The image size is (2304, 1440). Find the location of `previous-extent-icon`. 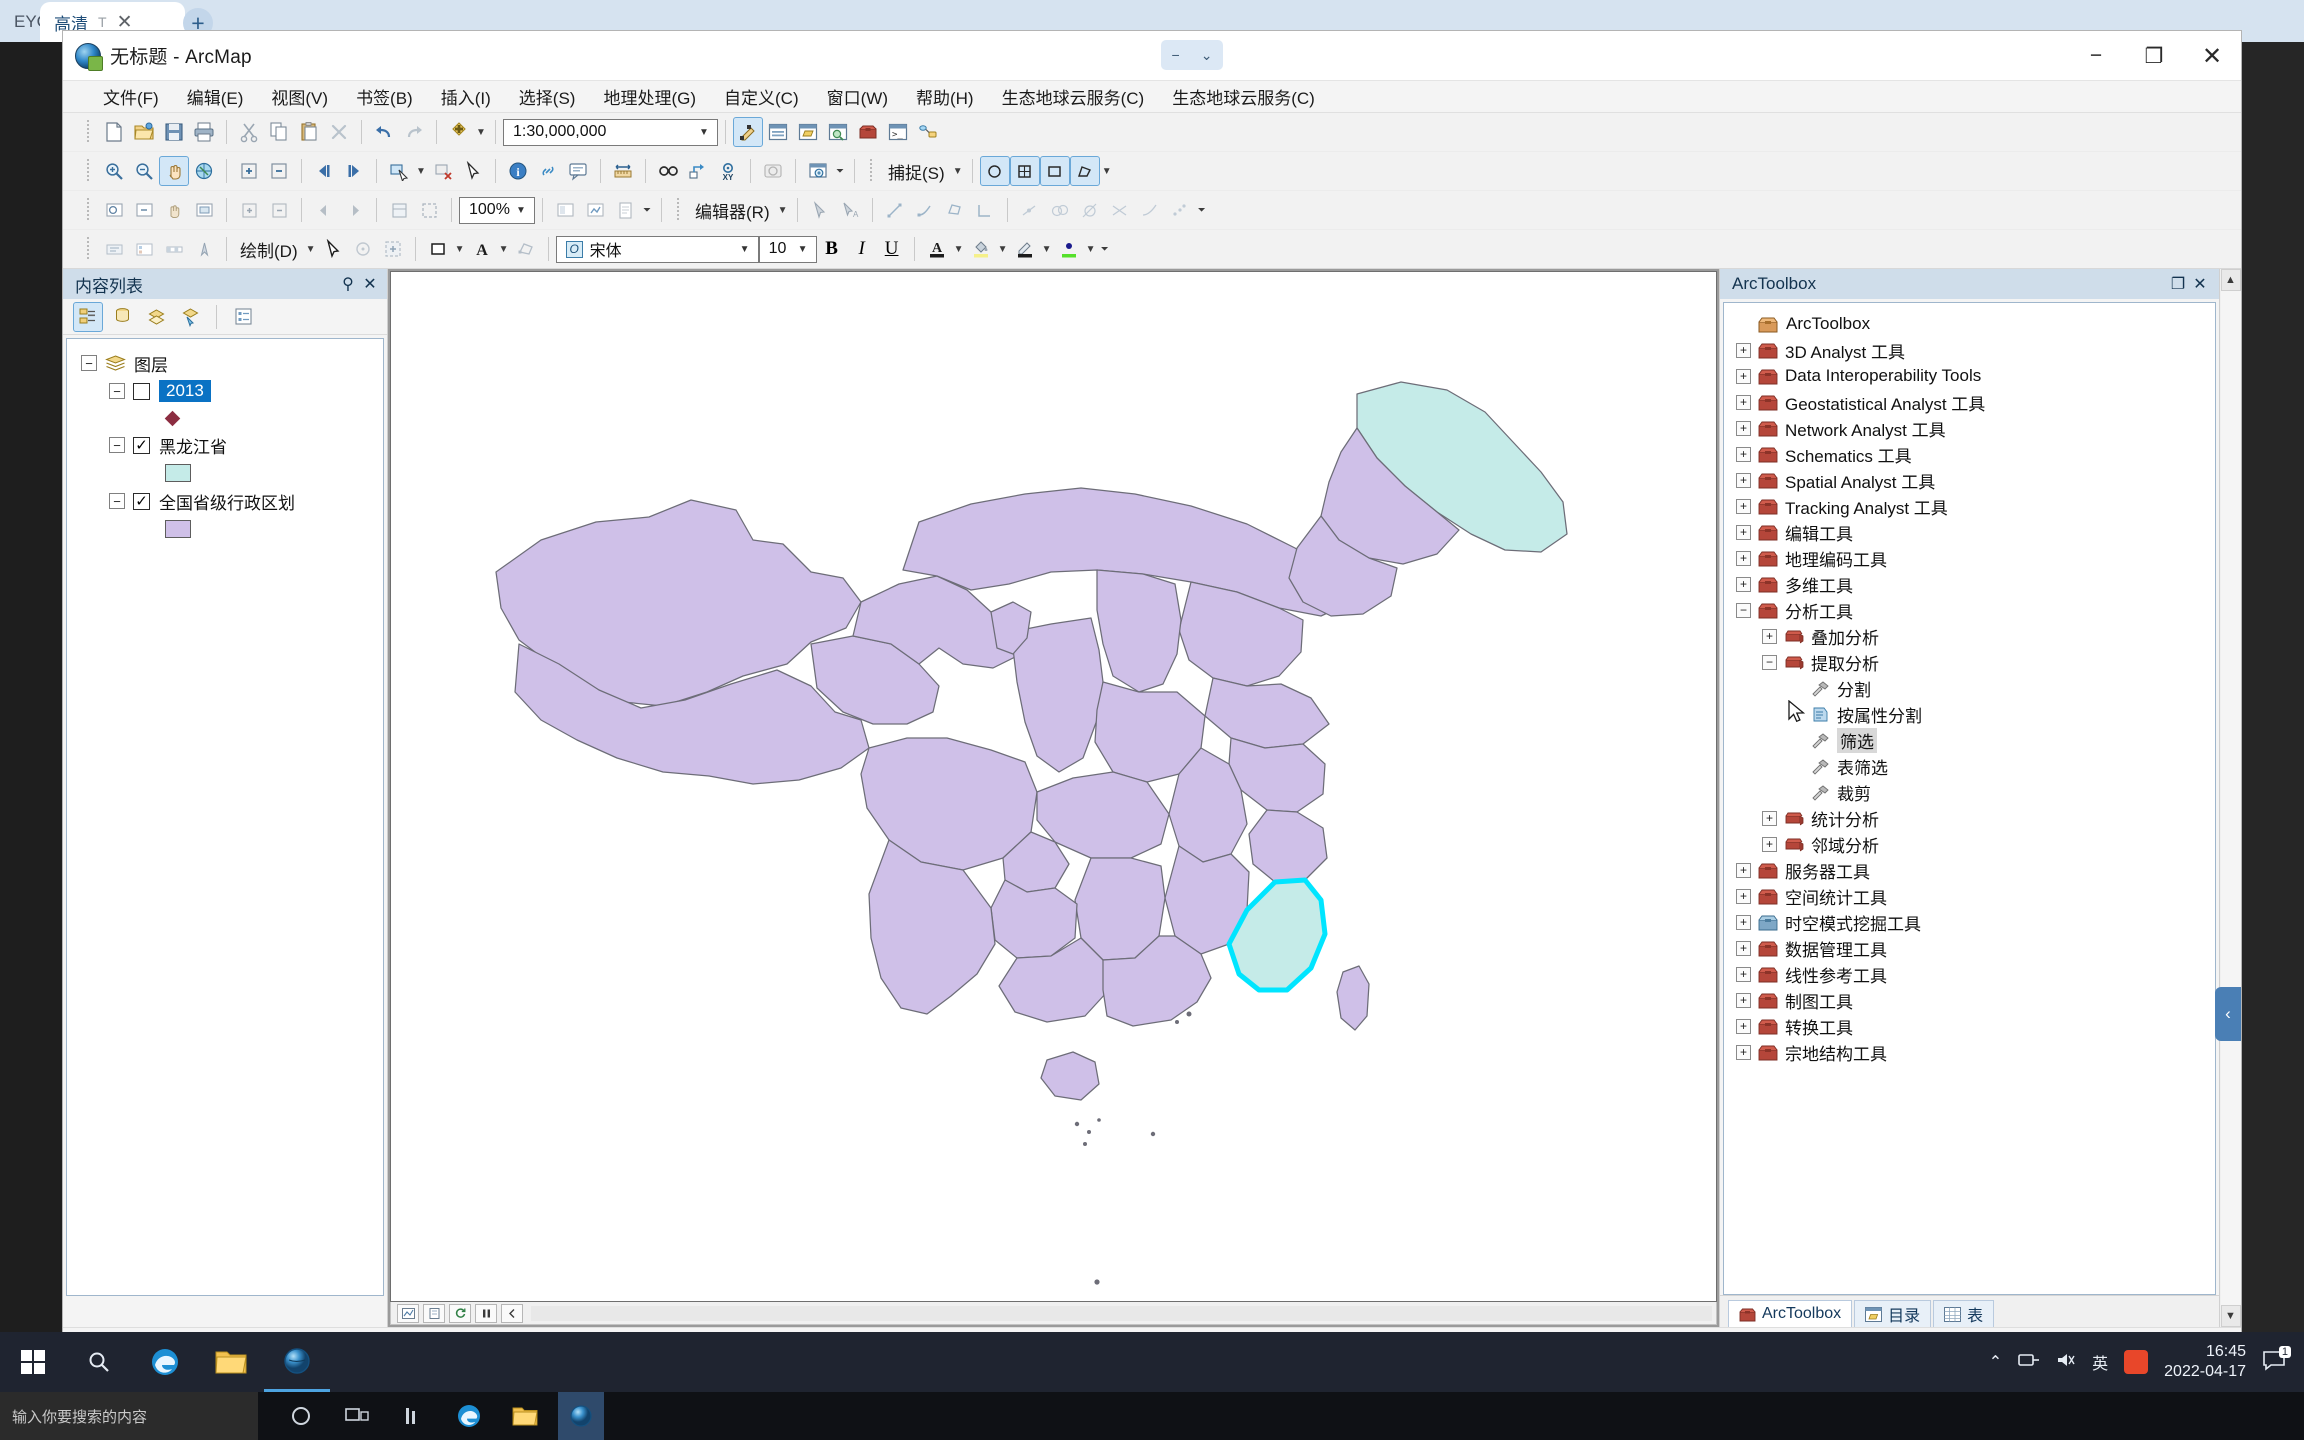

previous-extent-icon is located at coordinates (324, 171).